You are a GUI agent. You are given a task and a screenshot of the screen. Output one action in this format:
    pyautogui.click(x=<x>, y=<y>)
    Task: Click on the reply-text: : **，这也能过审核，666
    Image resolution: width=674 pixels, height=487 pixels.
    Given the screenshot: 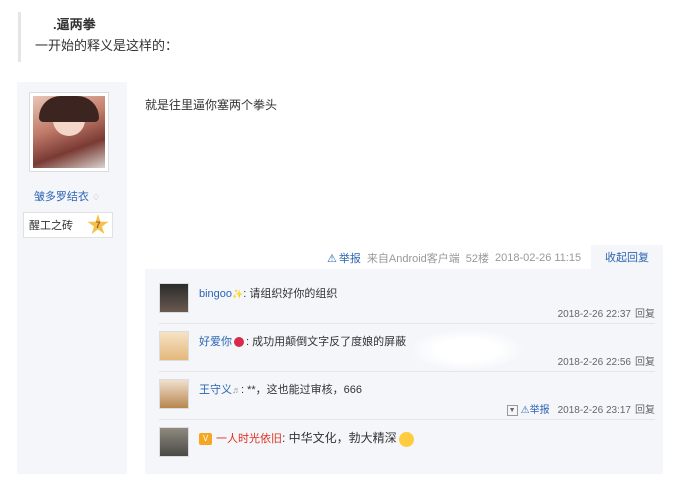 What is the action you would take?
    pyautogui.click(x=302, y=390)
    